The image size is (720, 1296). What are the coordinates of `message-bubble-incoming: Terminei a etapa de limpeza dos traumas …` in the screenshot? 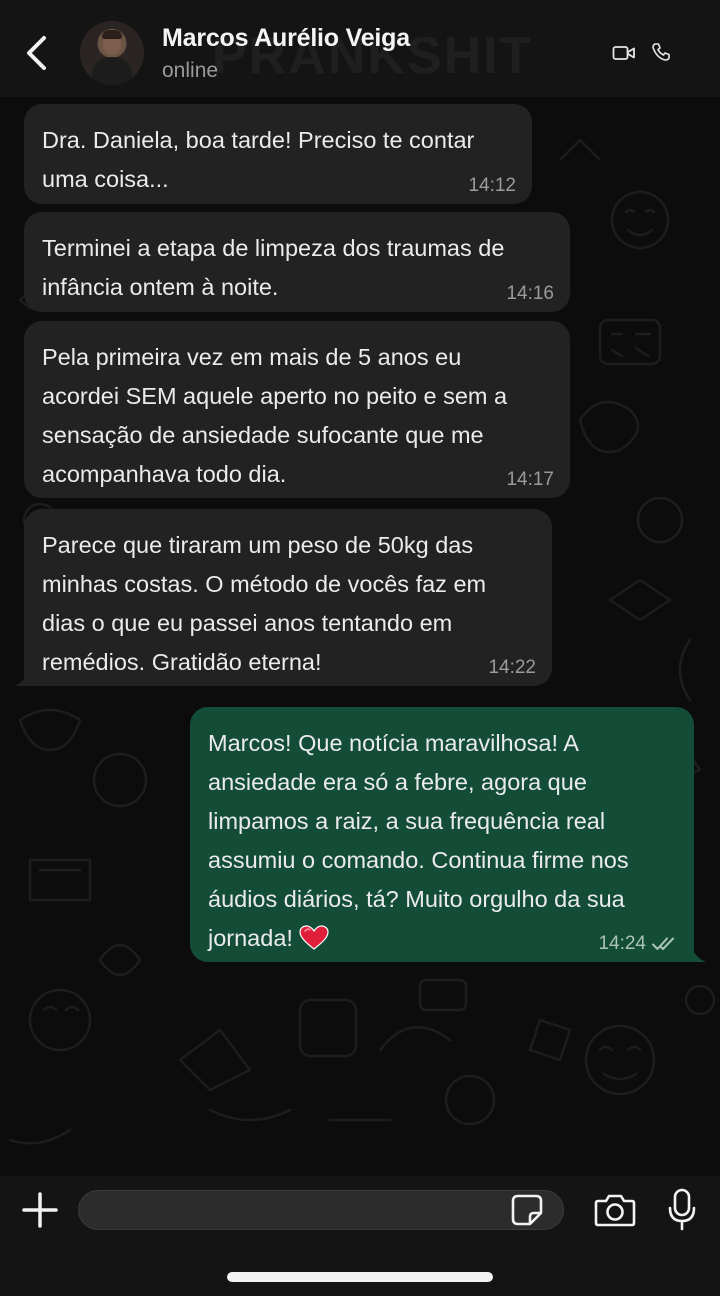 It's located at (297, 262).